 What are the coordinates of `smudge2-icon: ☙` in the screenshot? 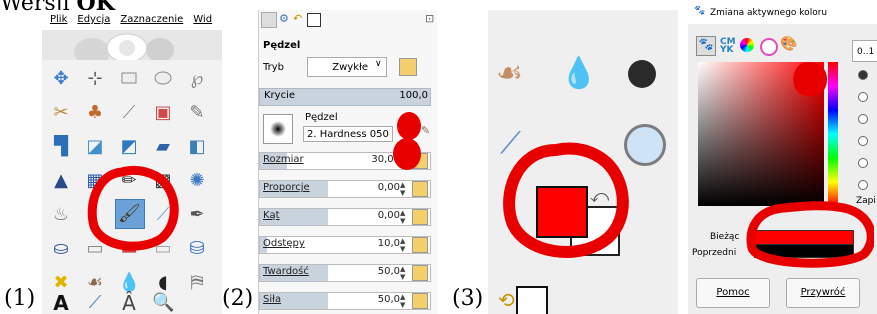 It's located at (95, 283).